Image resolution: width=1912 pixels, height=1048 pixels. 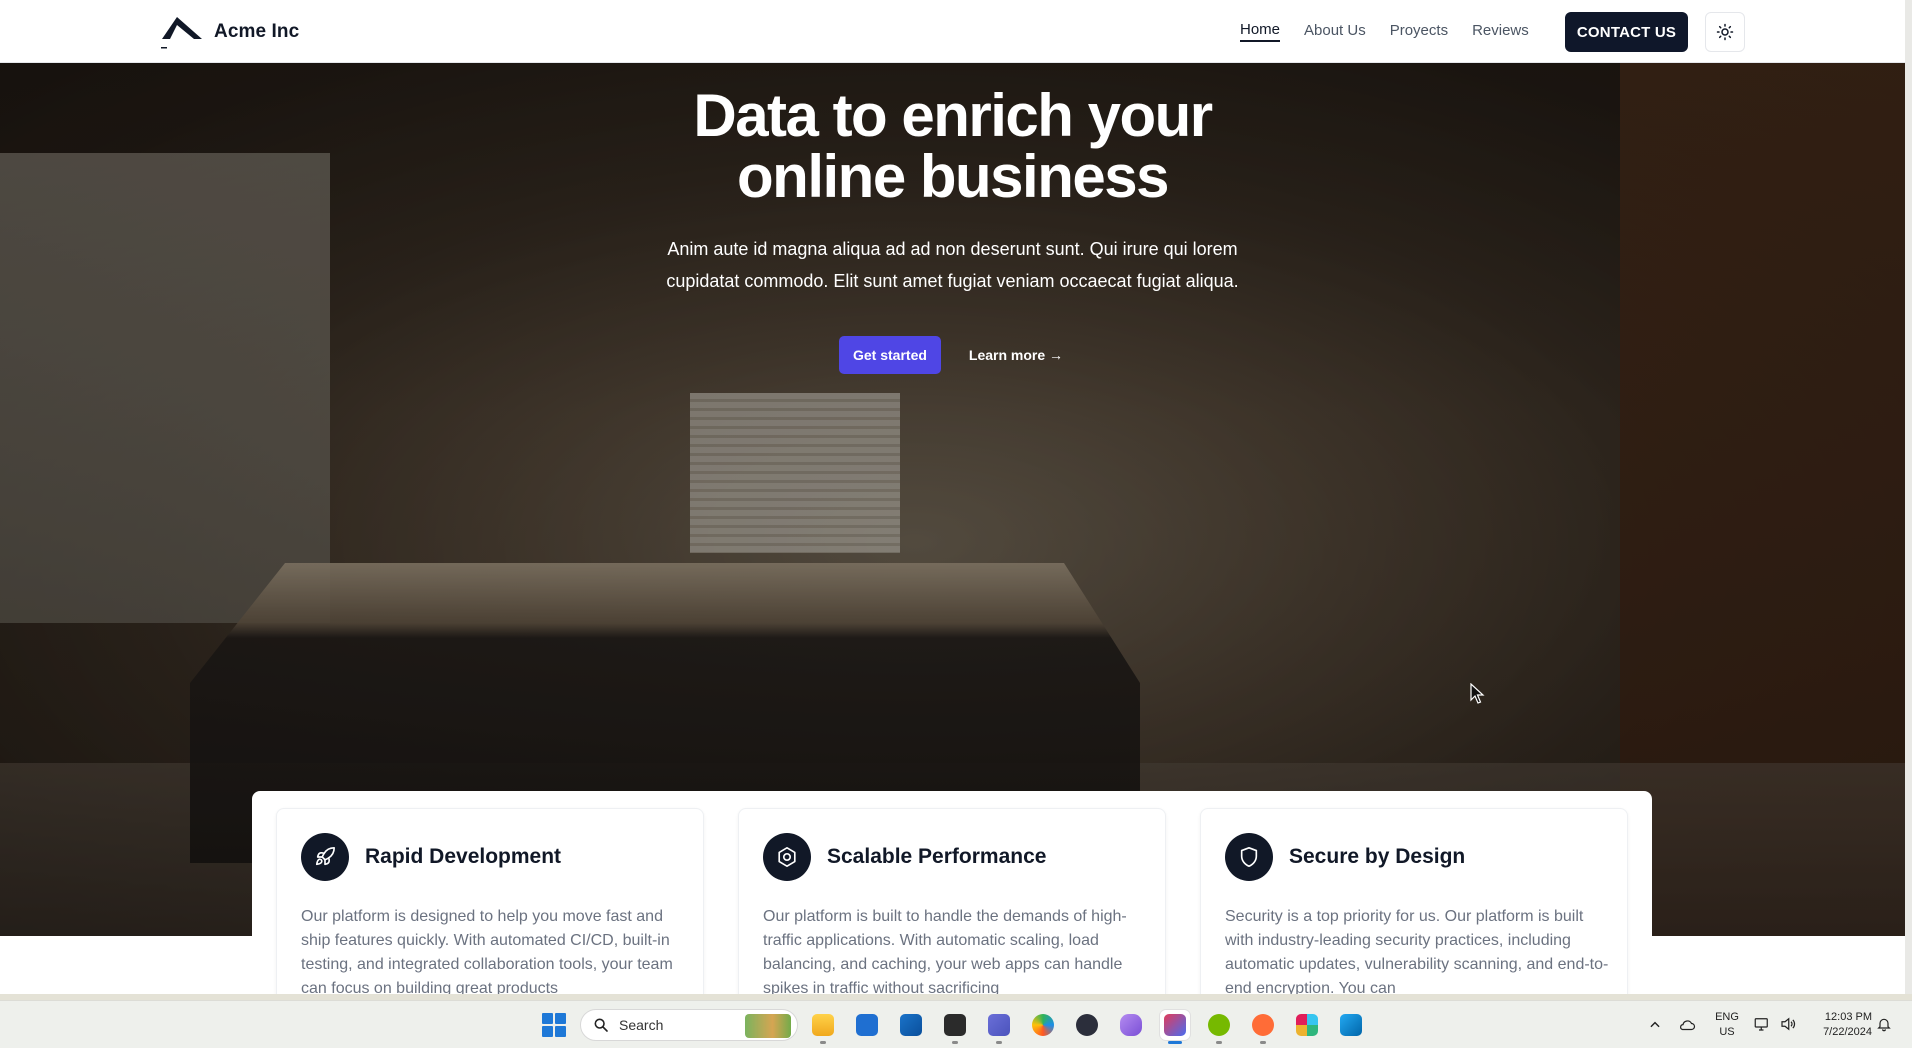 What do you see at coordinates (1477, 693) in the screenshot?
I see `mouse-cursor-icon` at bounding box center [1477, 693].